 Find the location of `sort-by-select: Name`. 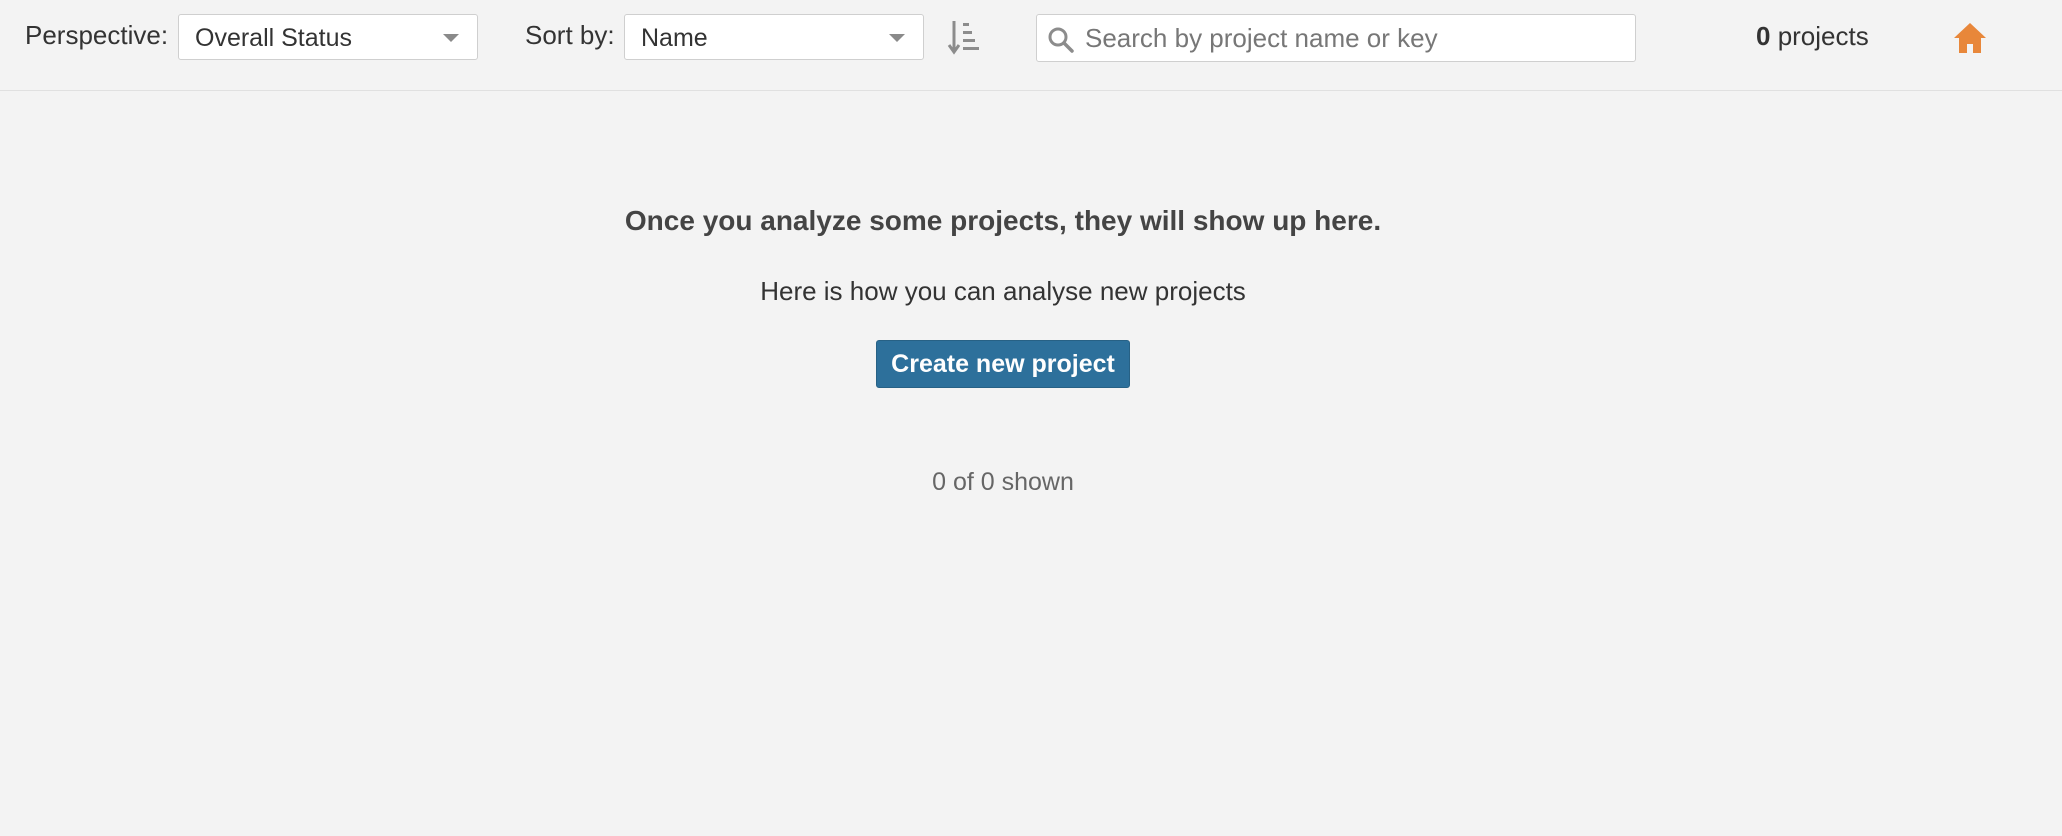

sort-by-select: Name is located at coordinates (774, 37).